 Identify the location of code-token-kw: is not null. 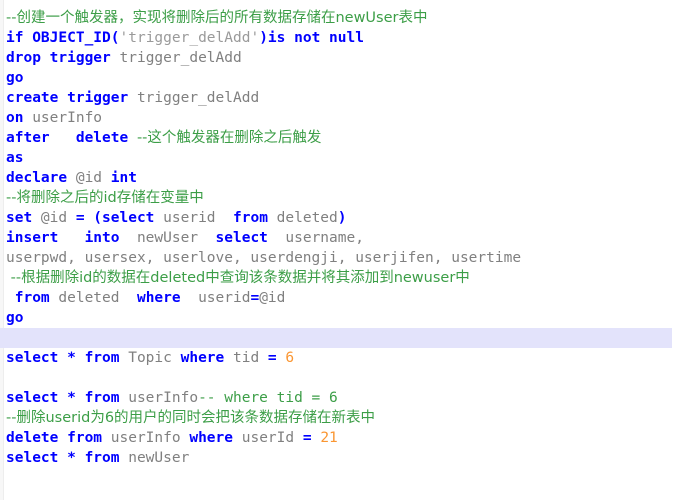
(315, 38).